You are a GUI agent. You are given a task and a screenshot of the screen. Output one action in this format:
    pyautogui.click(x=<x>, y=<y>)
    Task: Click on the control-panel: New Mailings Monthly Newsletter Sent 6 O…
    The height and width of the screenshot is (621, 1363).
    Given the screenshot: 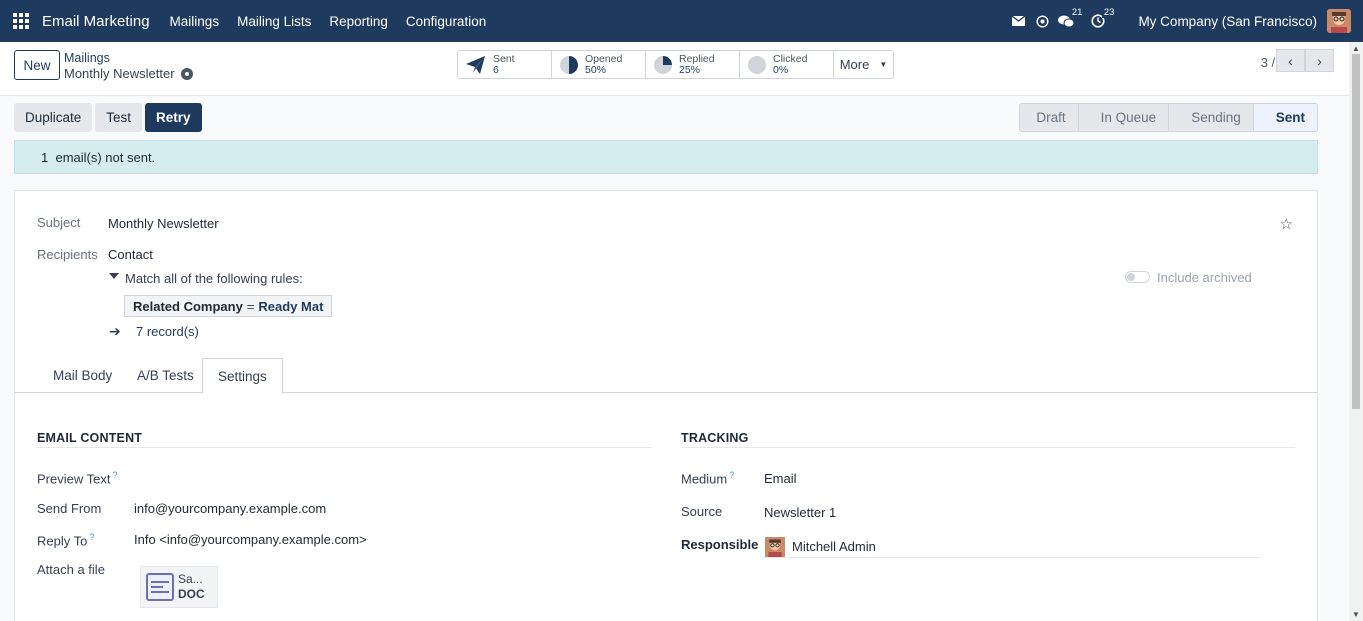 What is the action you would take?
    pyautogui.click(x=681, y=69)
    